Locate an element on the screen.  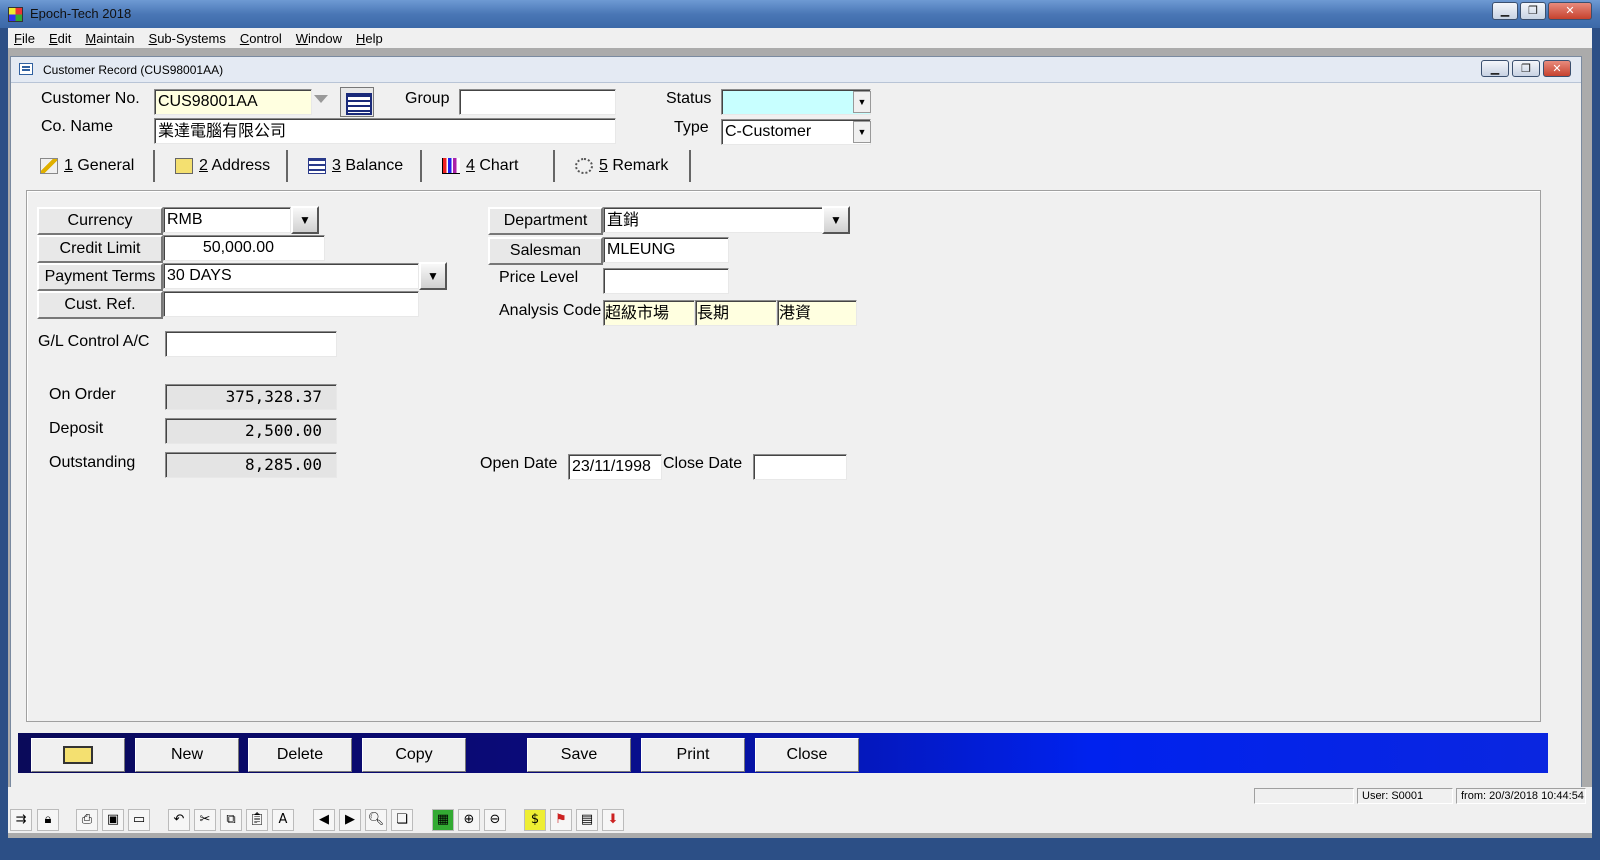
minimize-icon: ▁ is located at coordinates (1505, 11).